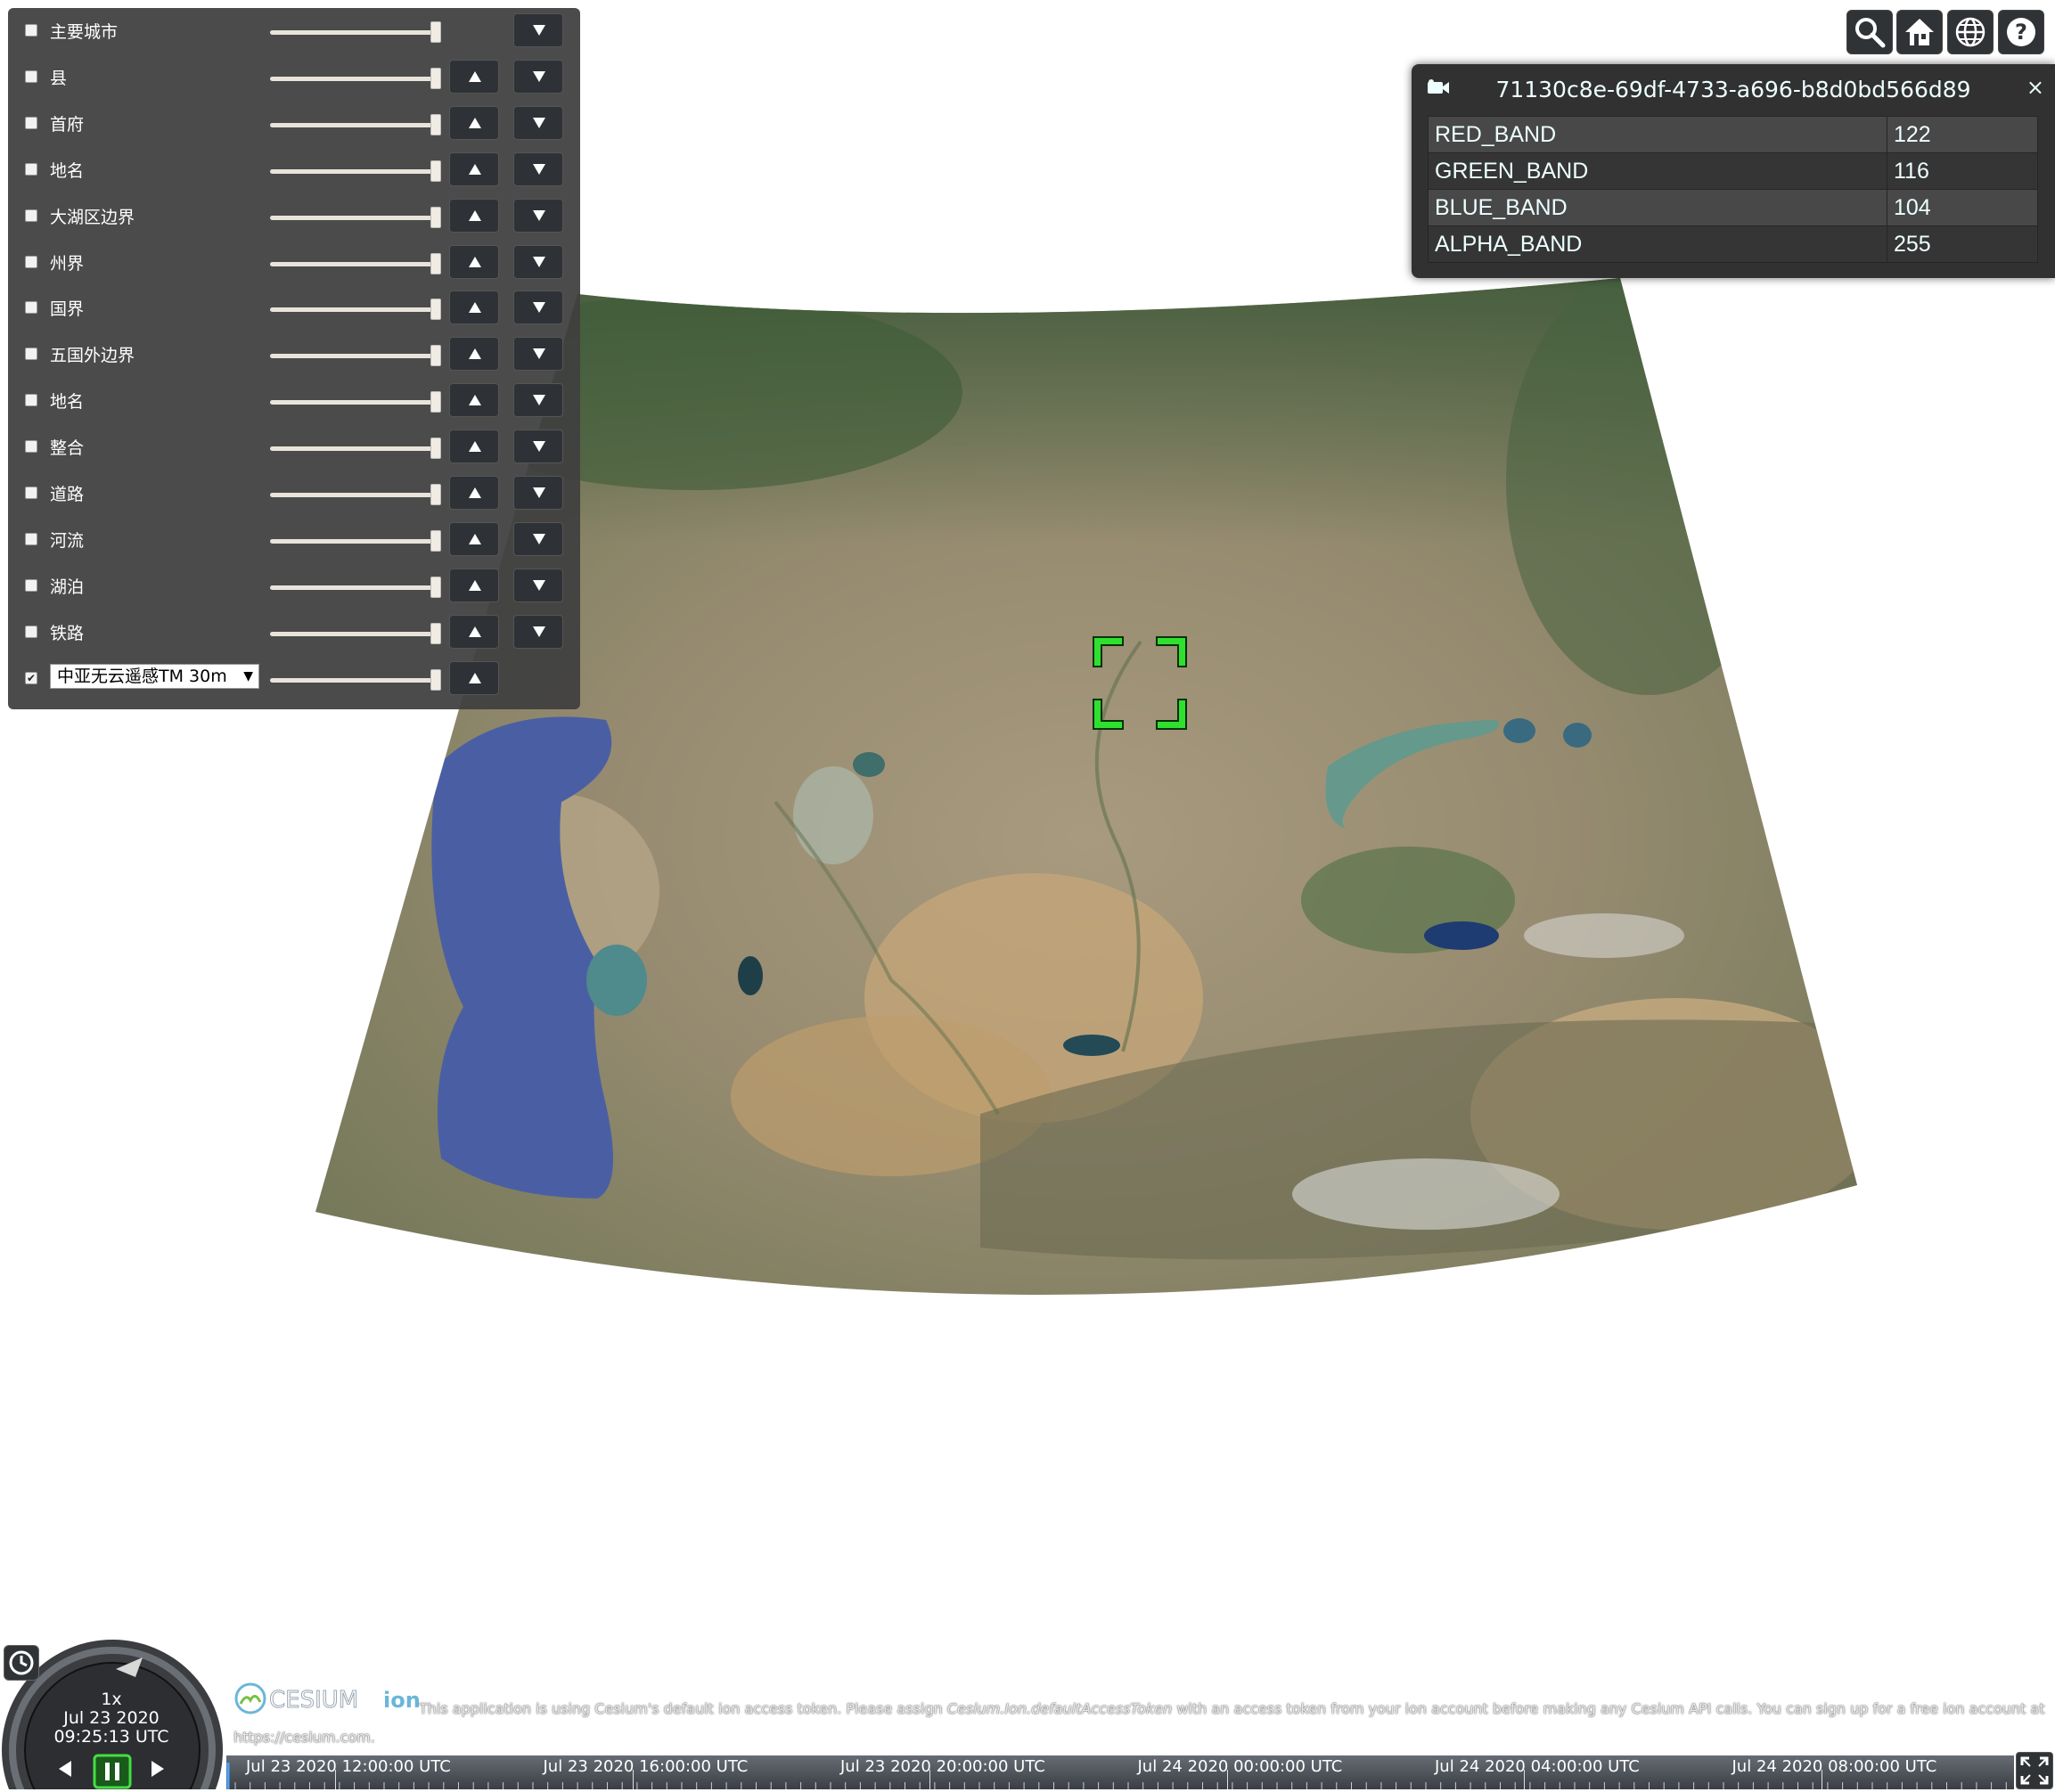  I want to click on play-reverse-button, so click(65, 1768).